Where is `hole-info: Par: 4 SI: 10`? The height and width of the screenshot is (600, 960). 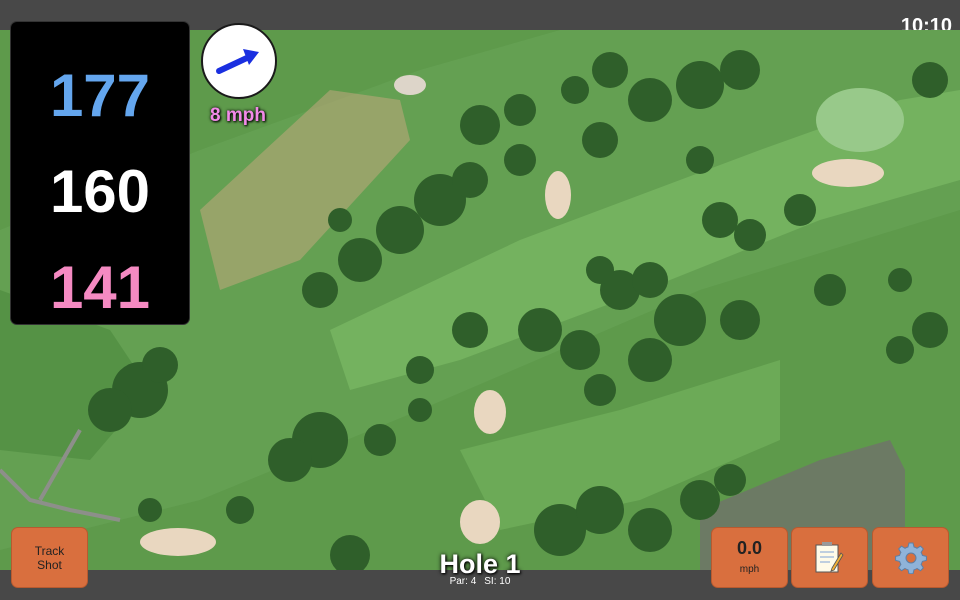 hole-info: Par: 4 SI: 10 is located at coordinates (480, 581).